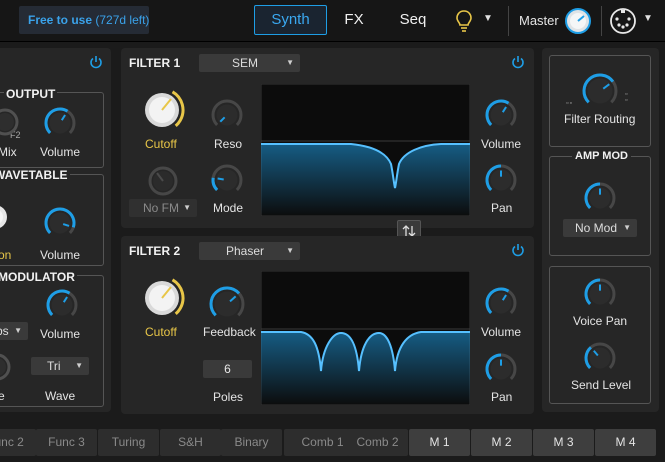  I want to click on mod-tab-func3: Func 3, so click(66, 442).